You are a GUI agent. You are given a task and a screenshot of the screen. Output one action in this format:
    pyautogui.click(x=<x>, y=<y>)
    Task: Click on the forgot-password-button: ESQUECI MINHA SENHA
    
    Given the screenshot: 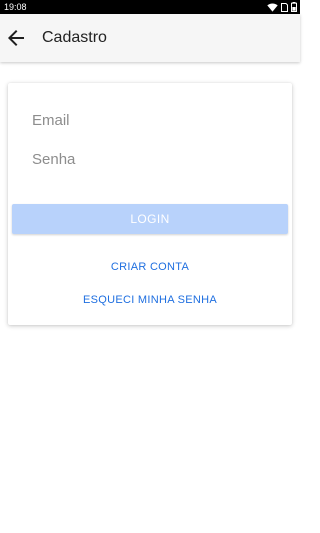 What is the action you would take?
    pyautogui.click(x=150, y=300)
    